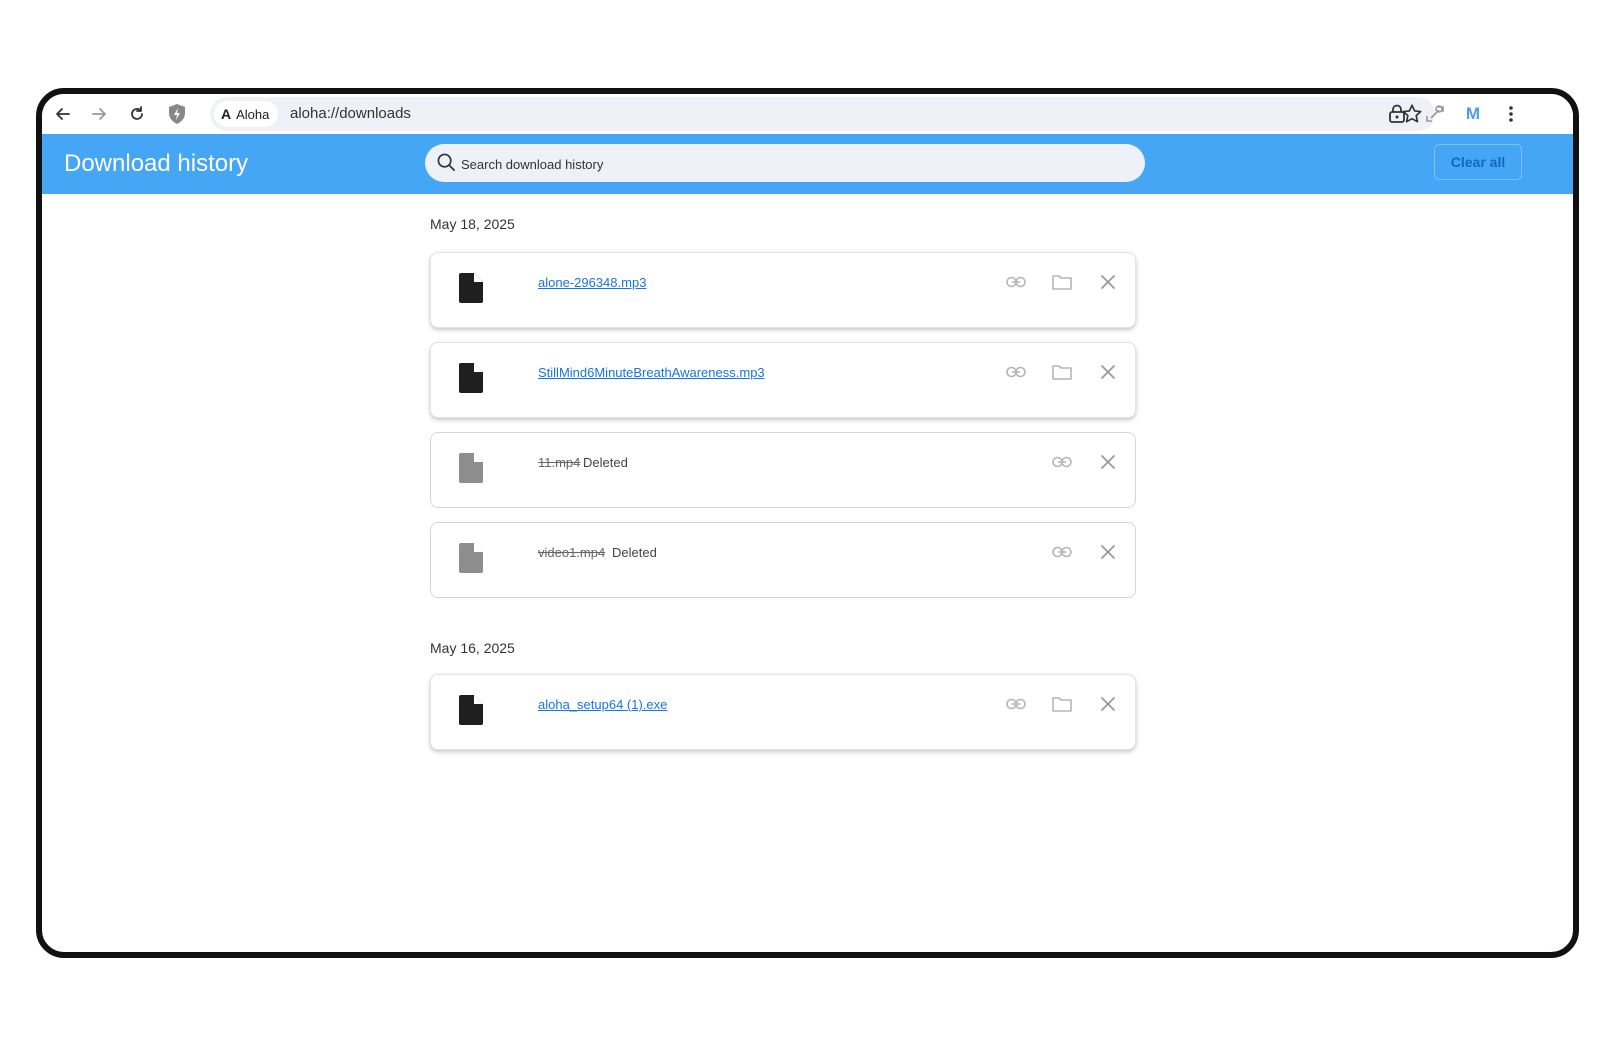  I want to click on search-icon, so click(446, 162).